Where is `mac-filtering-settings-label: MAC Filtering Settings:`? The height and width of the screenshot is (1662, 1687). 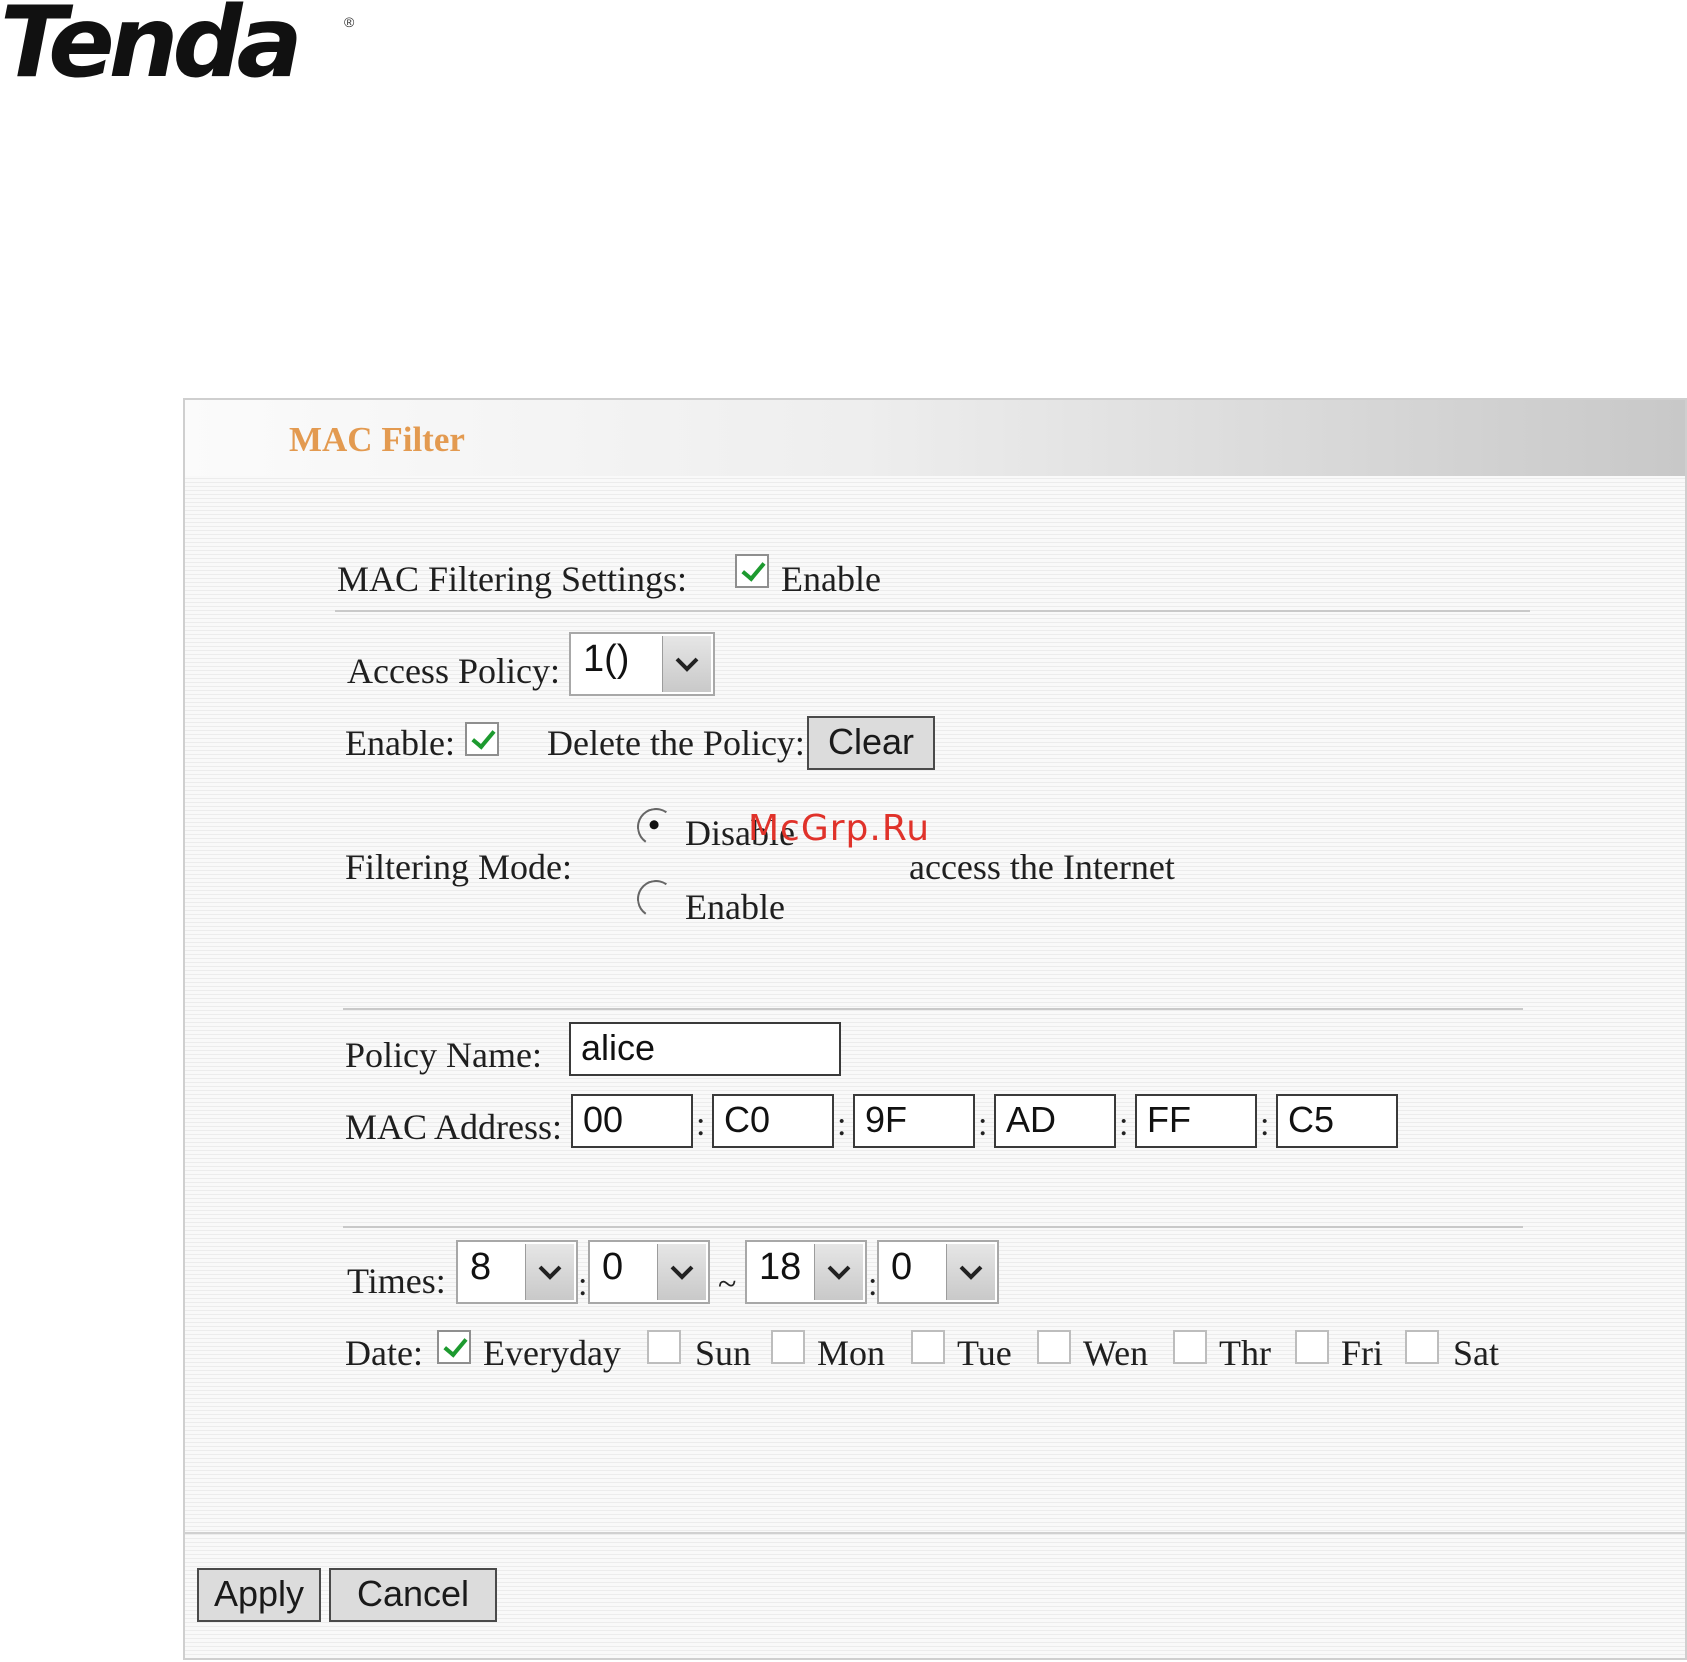
mac-filtering-settings-label: MAC Filtering Settings: is located at coordinates (512, 579).